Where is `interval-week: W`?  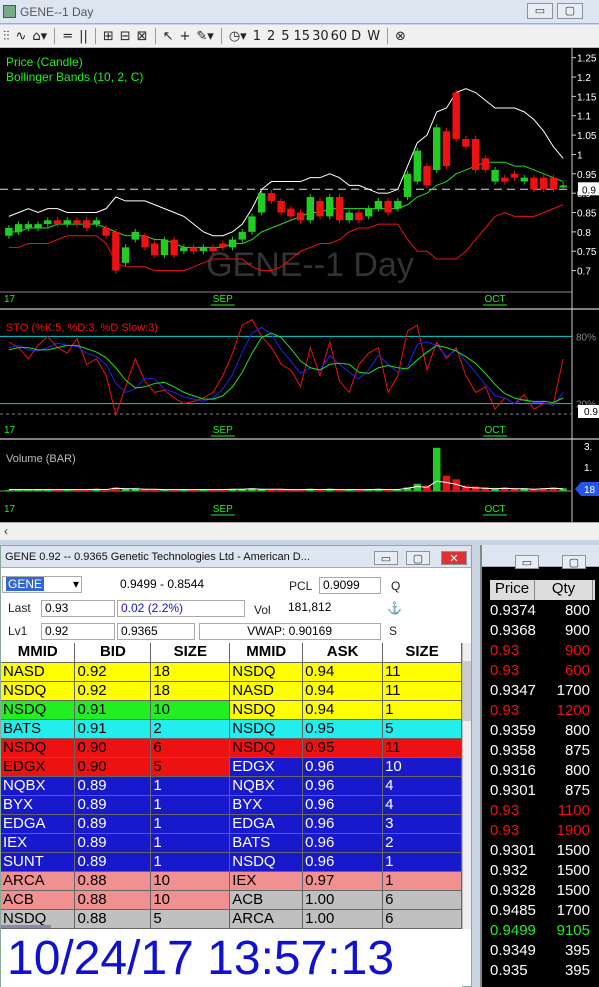 interval-week: W is located at coordinates (373, 36).